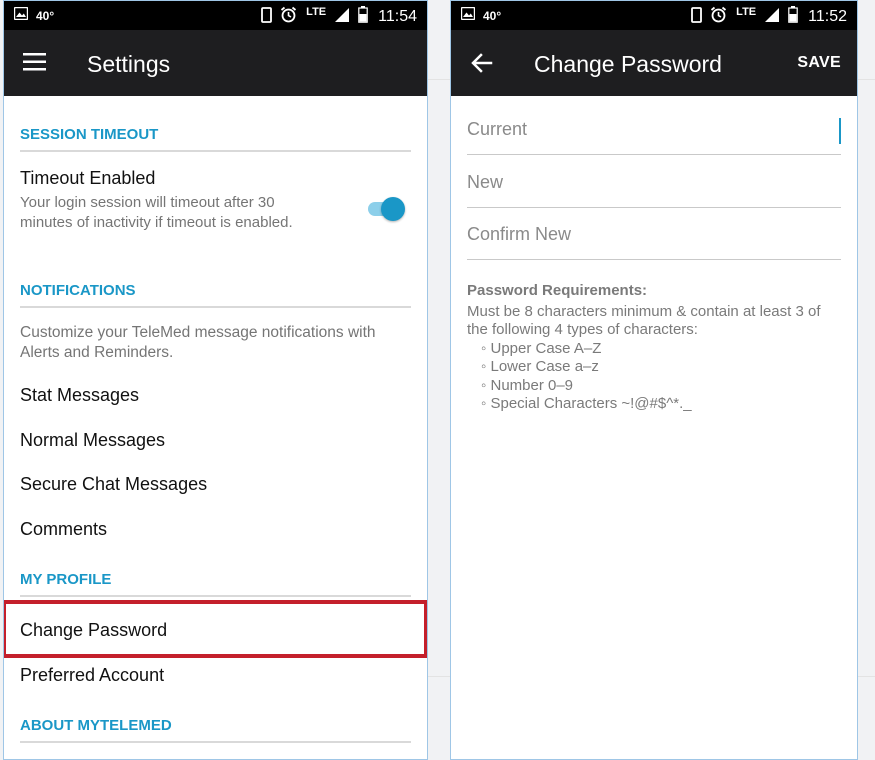  I want to click on menu-item-secure-chat-messages: Secure Chat Messages, so click(113, 484).